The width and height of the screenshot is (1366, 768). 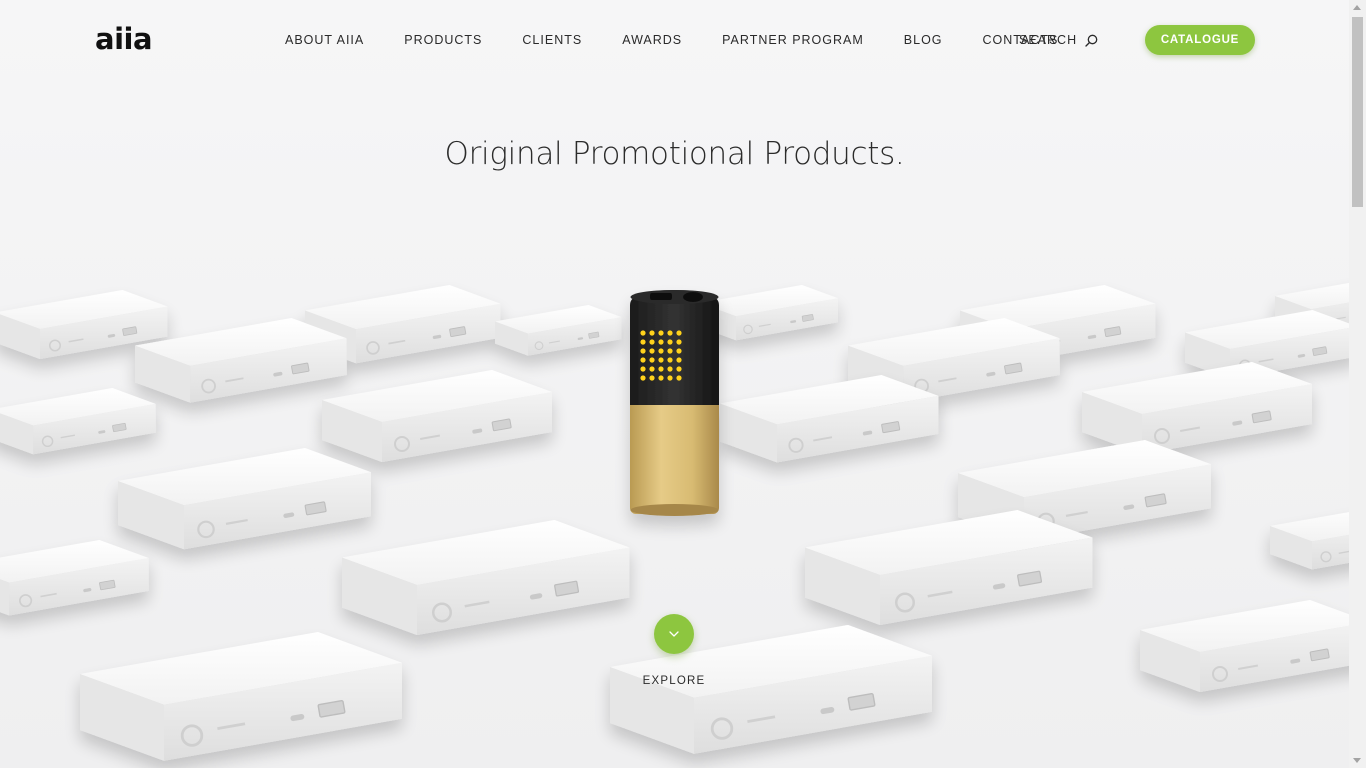 What do you see at coordinates (1200, 40) in the screenshot?
I see `catalogue-button: CATALOGUE` at bounding box center [1200, 40].